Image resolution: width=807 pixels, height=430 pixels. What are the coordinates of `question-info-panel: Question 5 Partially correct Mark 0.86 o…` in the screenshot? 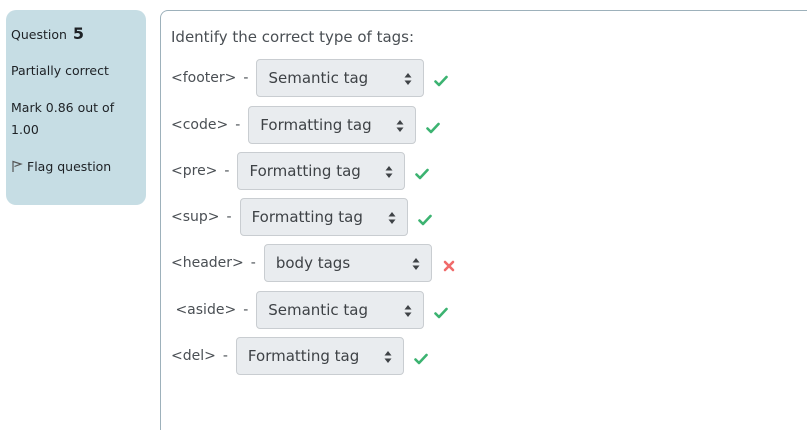 It's located at (76, 107).